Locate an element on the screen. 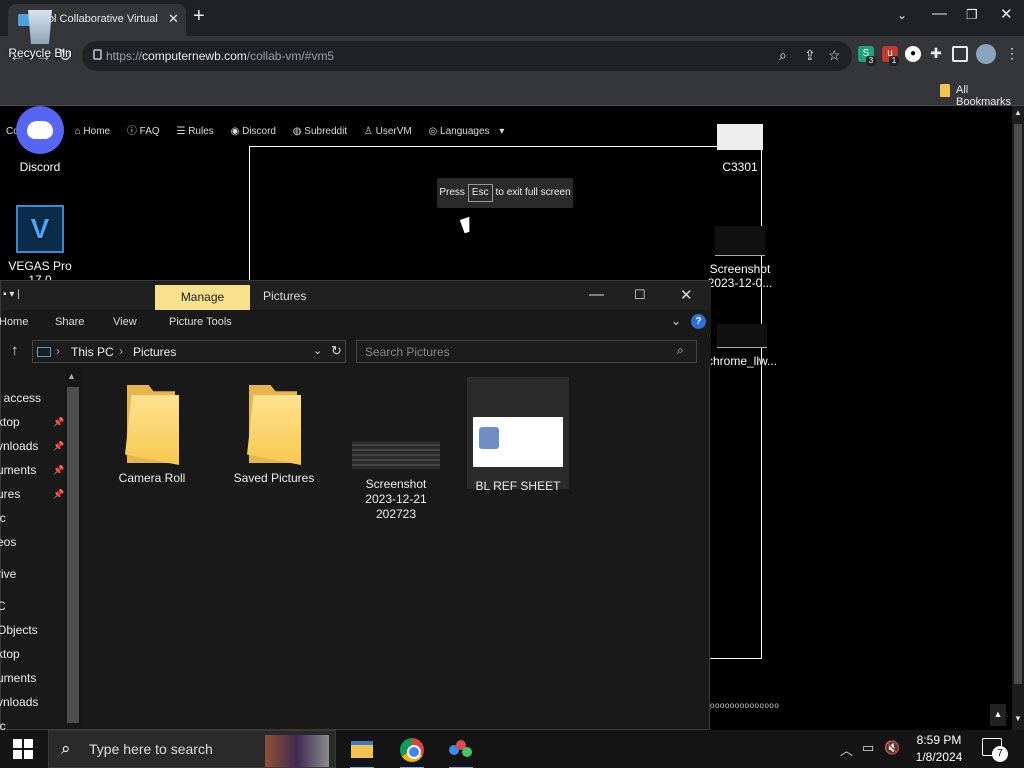  nav-scrollbar: ▲ is located at coordinates (73, 548).